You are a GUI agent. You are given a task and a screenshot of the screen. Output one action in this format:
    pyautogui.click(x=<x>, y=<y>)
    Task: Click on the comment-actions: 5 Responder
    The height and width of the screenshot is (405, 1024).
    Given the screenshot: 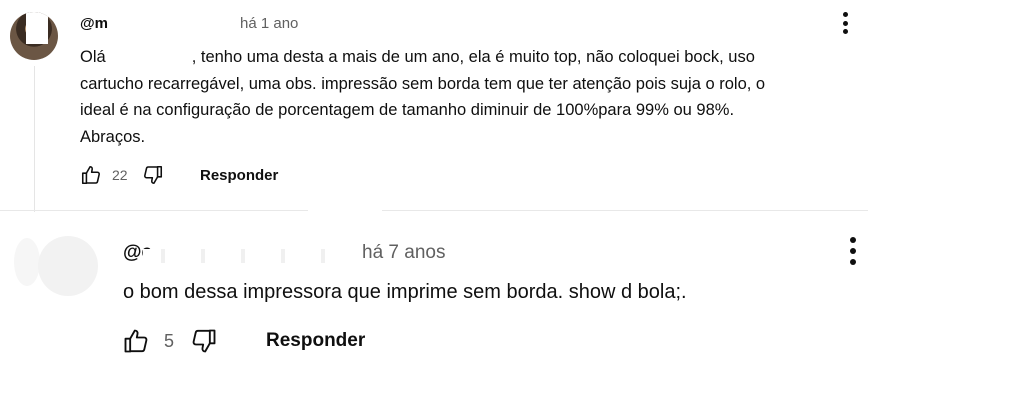 What is the action you would take?
    pyautogui.click(x=243, y=341)
    